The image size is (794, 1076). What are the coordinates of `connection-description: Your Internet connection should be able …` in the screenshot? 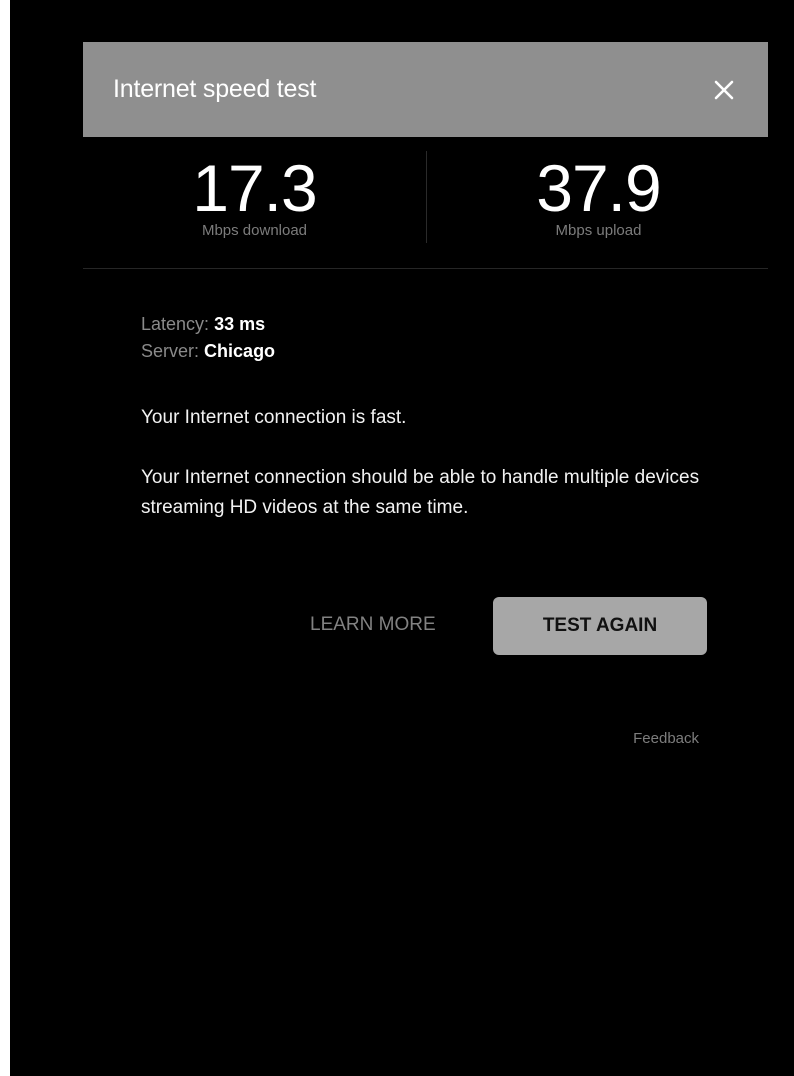 It's located at (420, 492).